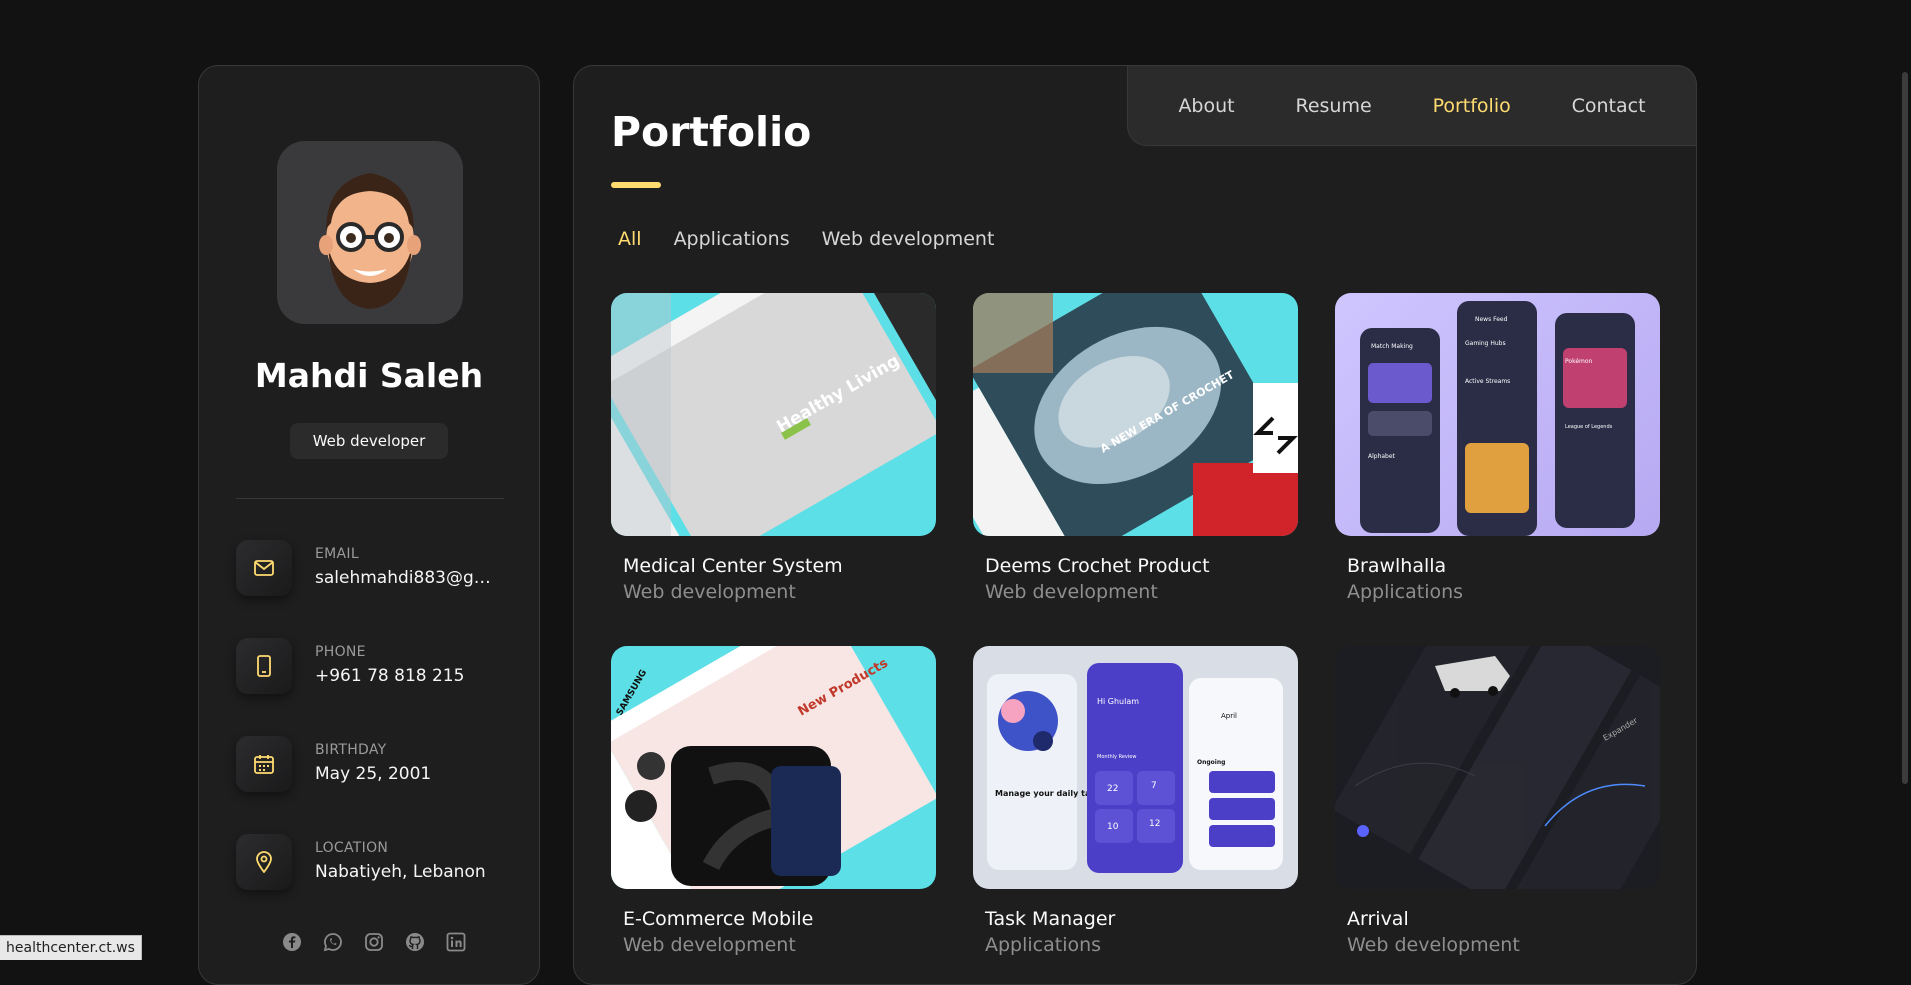  What do you see at coordinates (1487, 381) in the screenshot?
I see `thumb-caption: Active Streams` at bounding box center [1487, 381].